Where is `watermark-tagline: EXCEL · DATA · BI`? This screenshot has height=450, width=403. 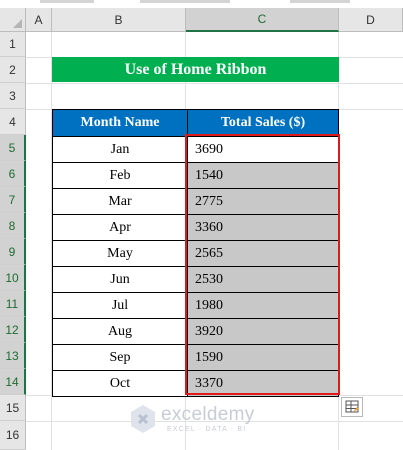 watermark-tagline: EXCEL · DATA · BI is located at coordinates (207, 429).